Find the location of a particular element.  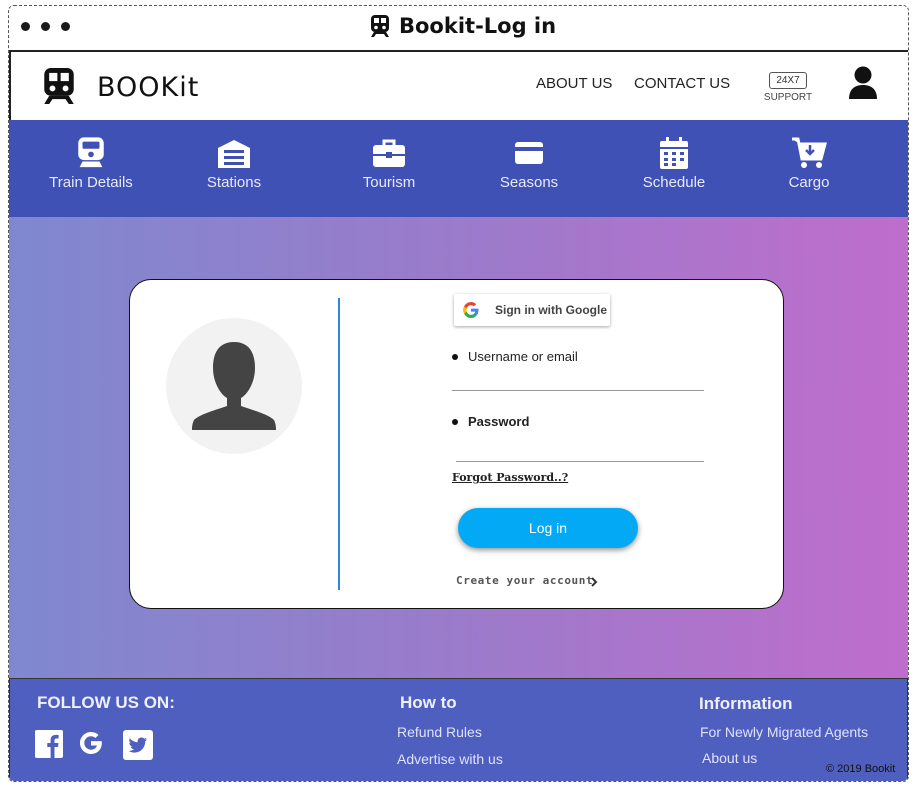

nav-item-stations: Stations is located at coordinates (234, 168).